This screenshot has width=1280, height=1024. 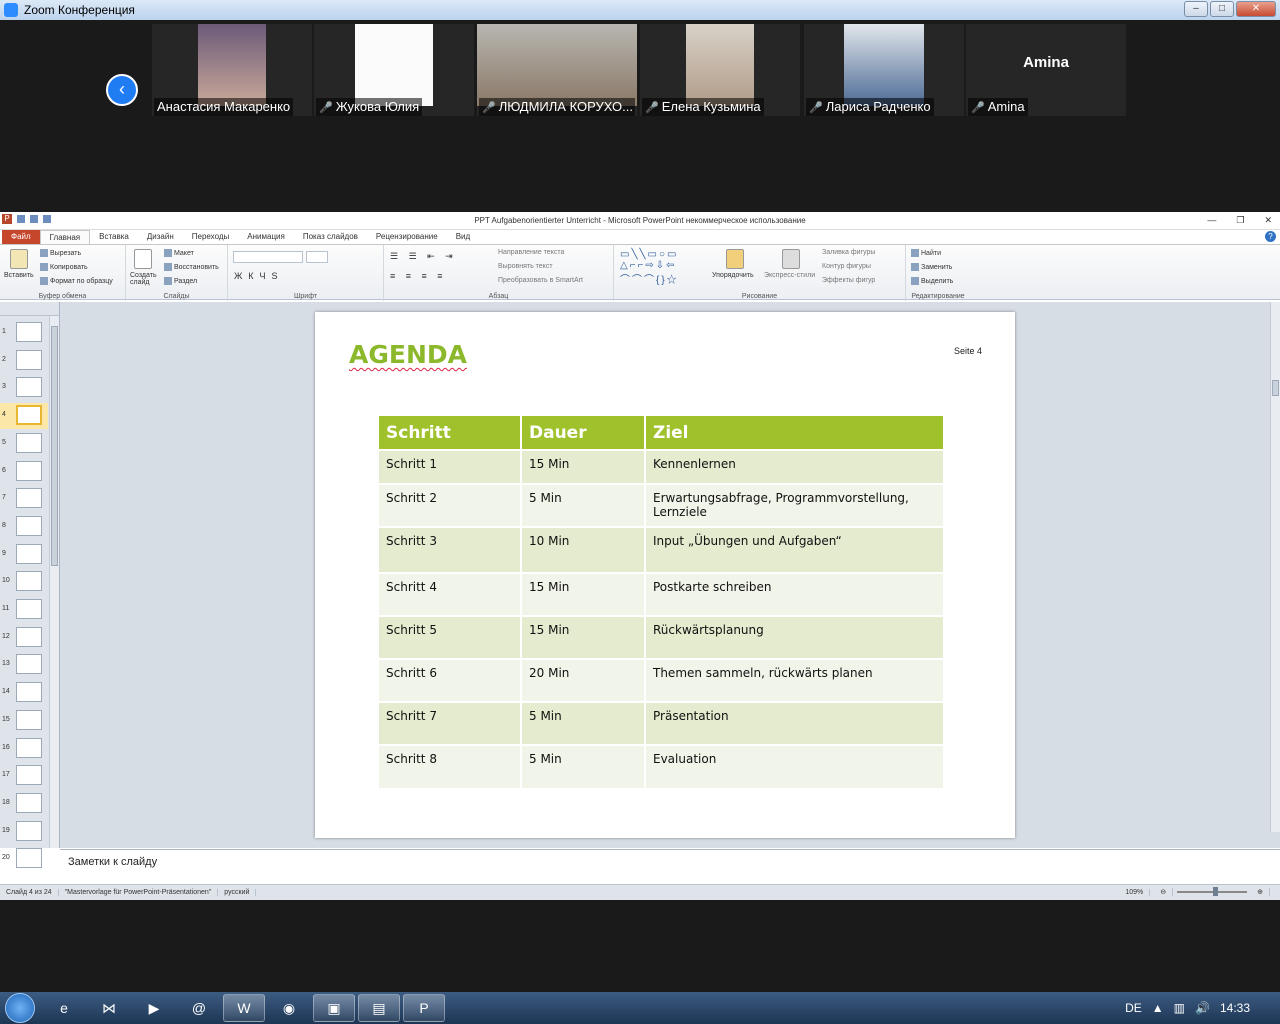 I want to click on show-hidden-icons-icon: ▲, so click(x=1158, y=1008).